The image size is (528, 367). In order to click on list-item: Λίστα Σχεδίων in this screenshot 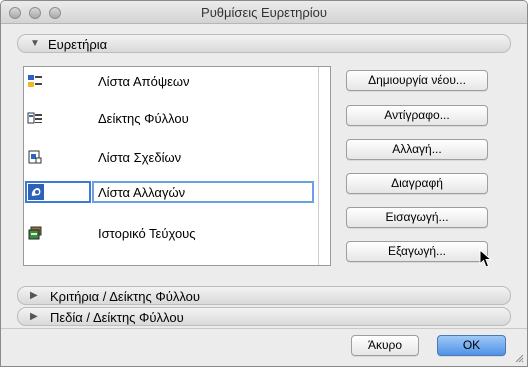, I will do `click(170, 158)`.